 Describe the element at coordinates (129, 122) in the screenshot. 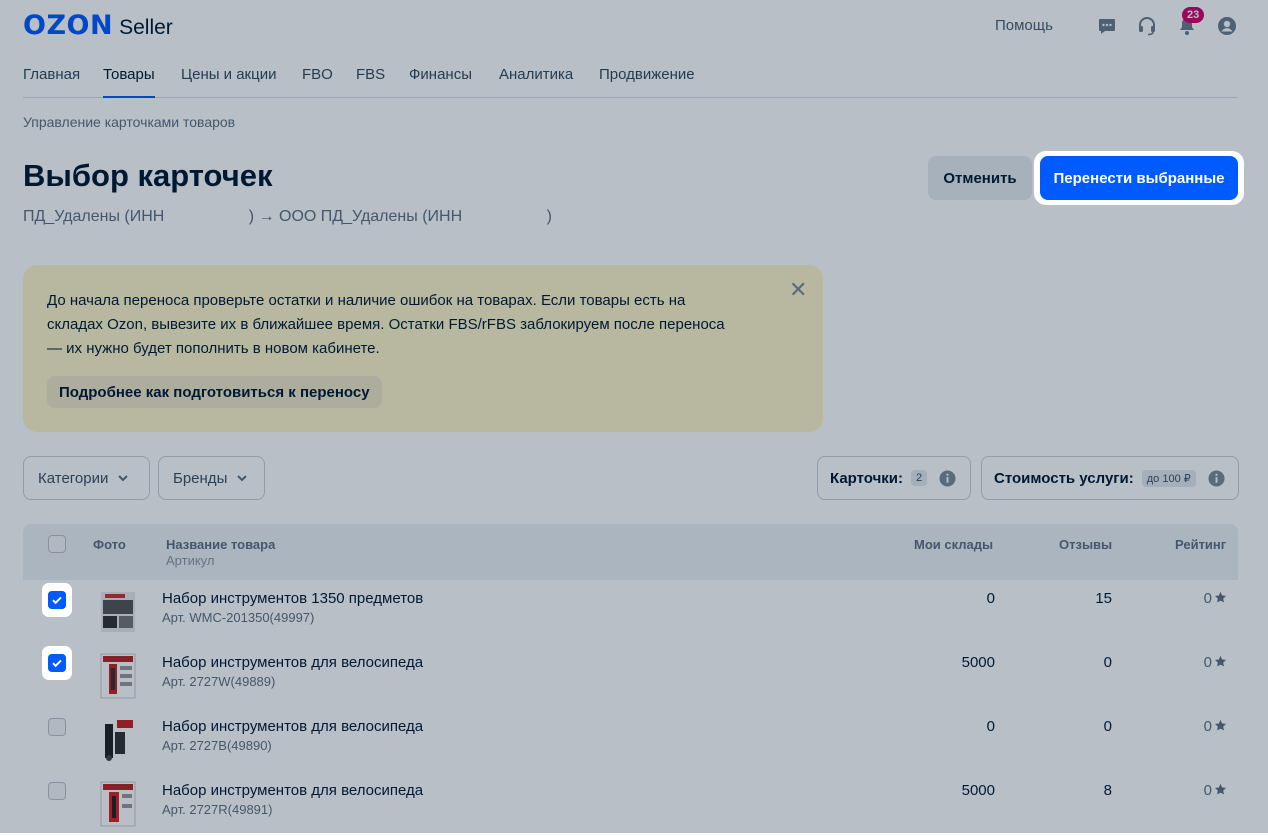

I see `breadcrumb: Управление карточками товаров` at that location.